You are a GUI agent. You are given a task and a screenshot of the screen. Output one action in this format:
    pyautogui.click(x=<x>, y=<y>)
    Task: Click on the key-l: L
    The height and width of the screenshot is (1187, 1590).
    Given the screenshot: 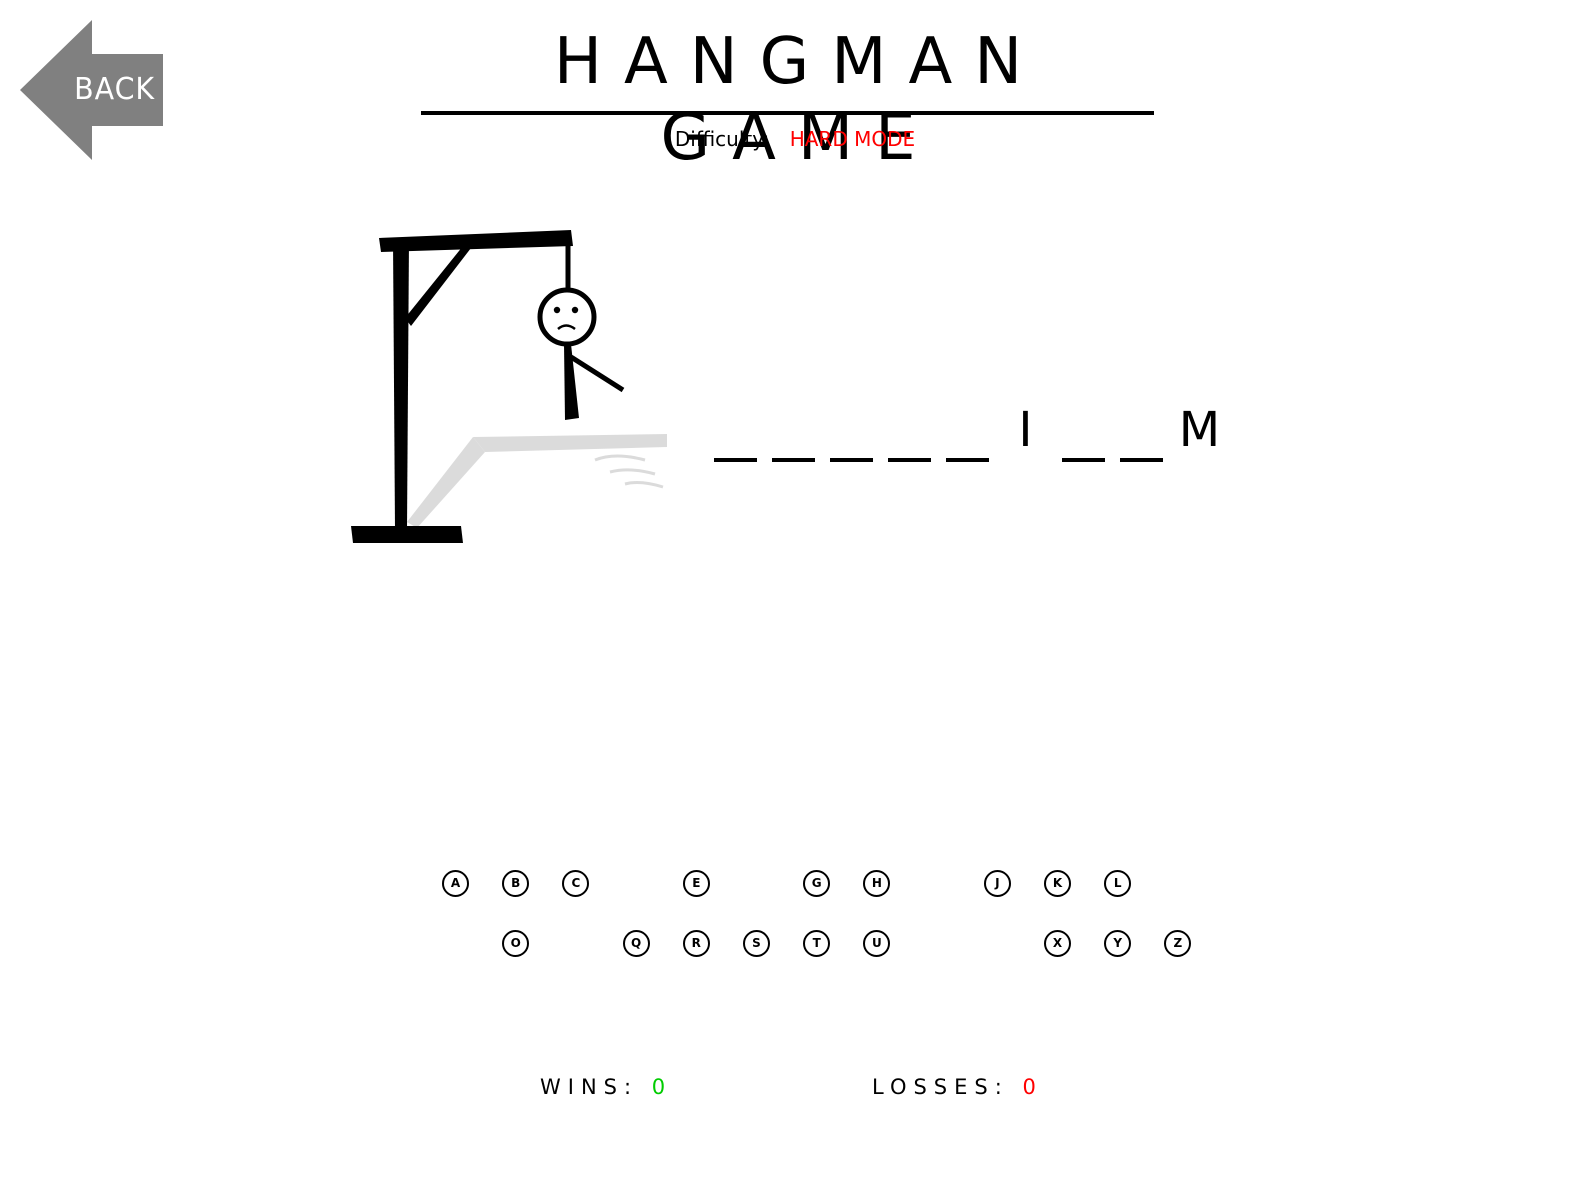 What is the action you would take?
    pyautogui.click(x=1118, y=883)
    